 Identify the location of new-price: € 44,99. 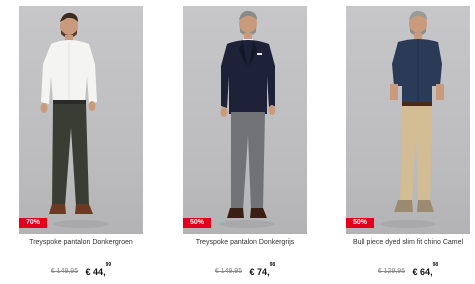
(98, 269).